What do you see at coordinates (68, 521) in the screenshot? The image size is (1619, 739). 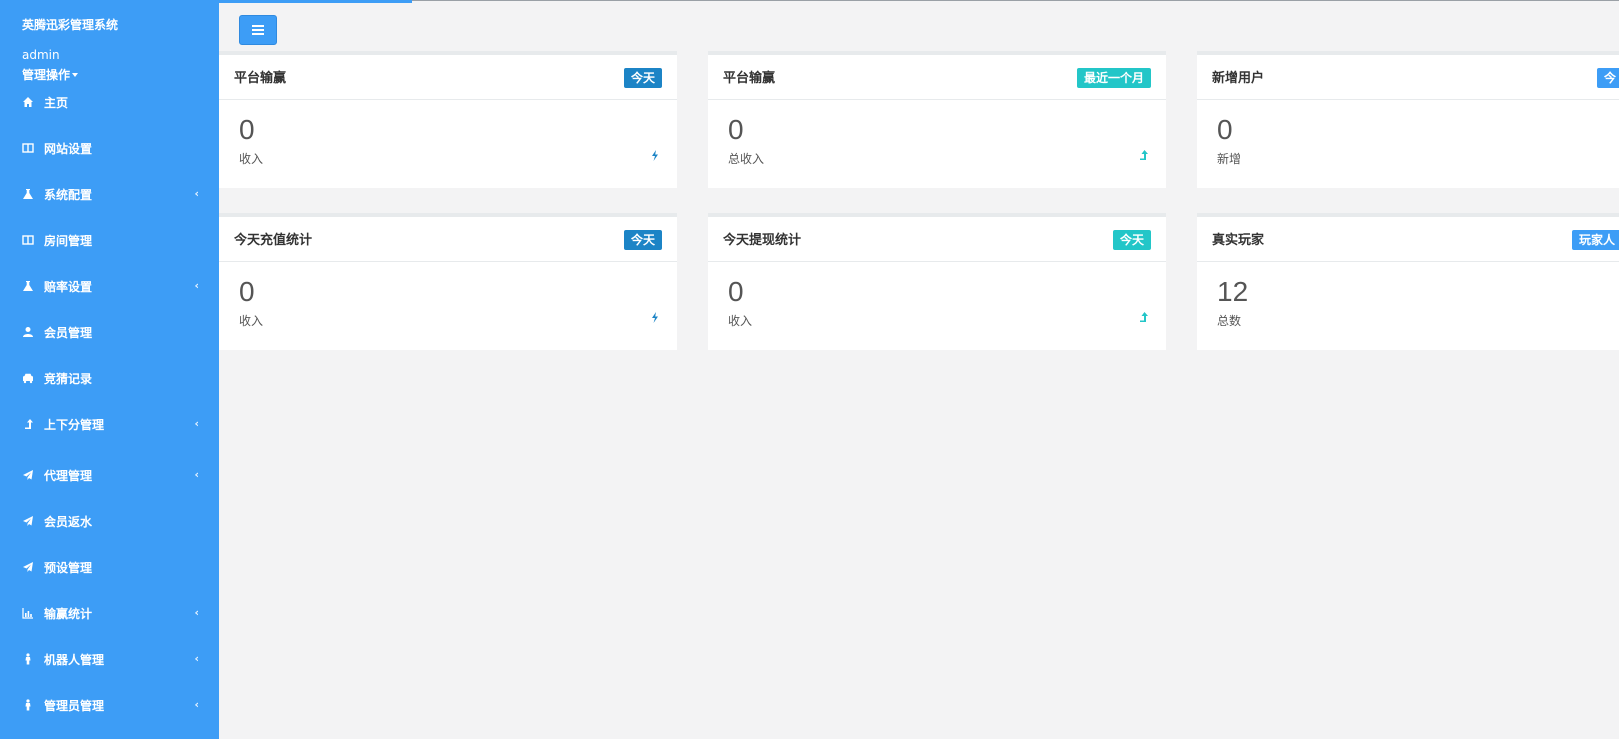 I see `sidebar-item-label: 会员返水` at bounding box center [68, 521].